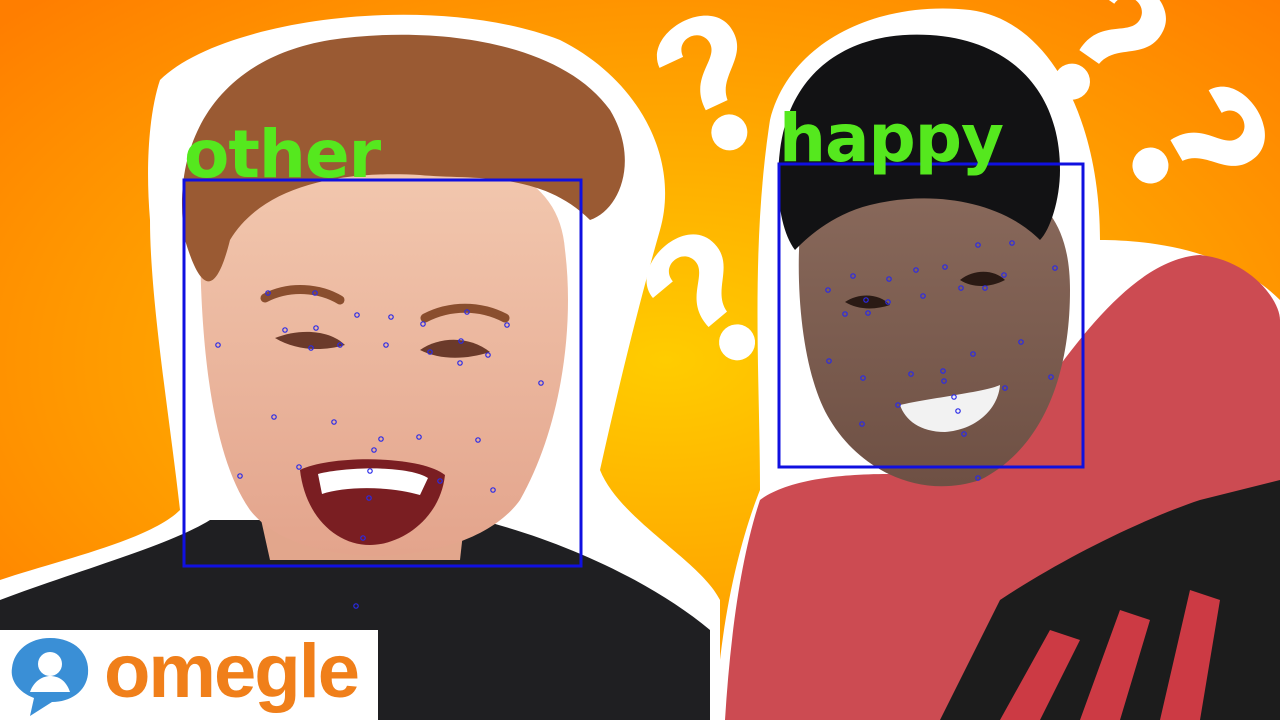 This screenshot has width=1280, height=720. I want to click on detection-label-other: other, so click(282, 154).